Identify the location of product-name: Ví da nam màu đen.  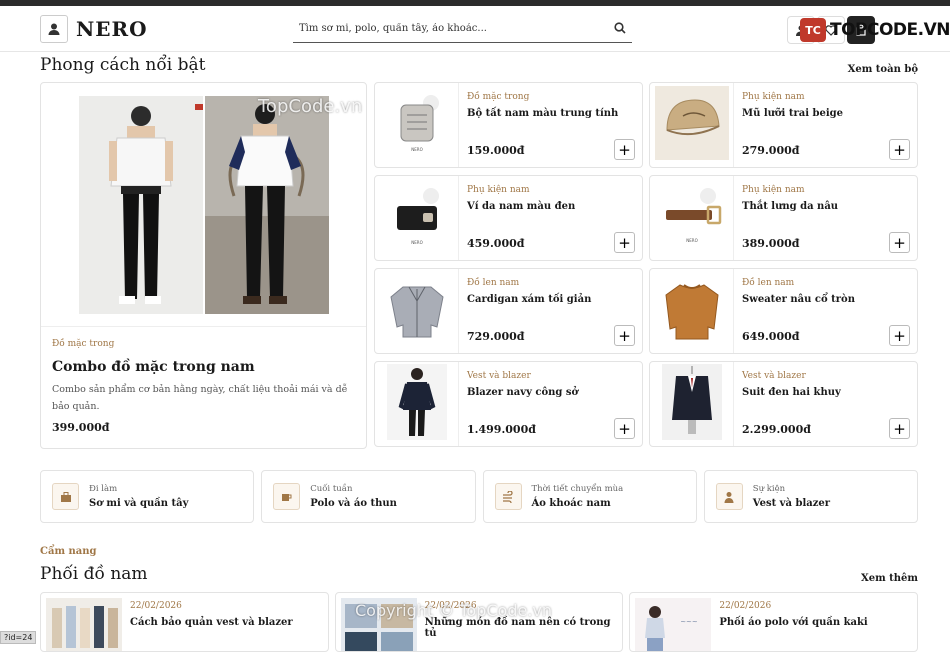
(550, 206).